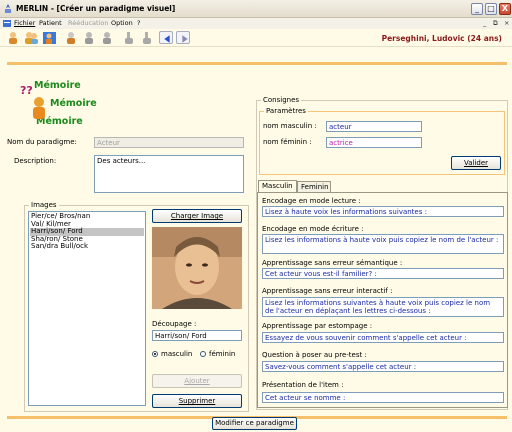  I want to click on maximize-button: □, so click(491, 9).